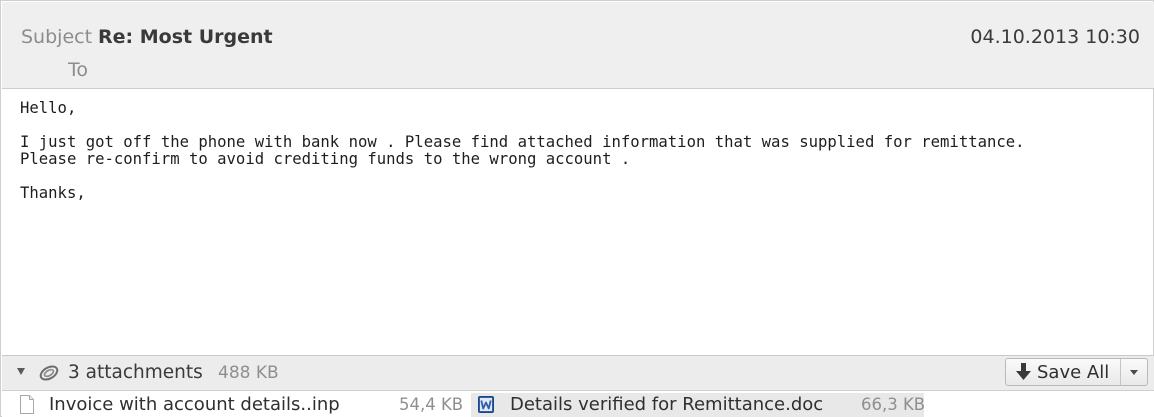  I want to click on subject-value: Re: Most Urgent, so click(185, 37).